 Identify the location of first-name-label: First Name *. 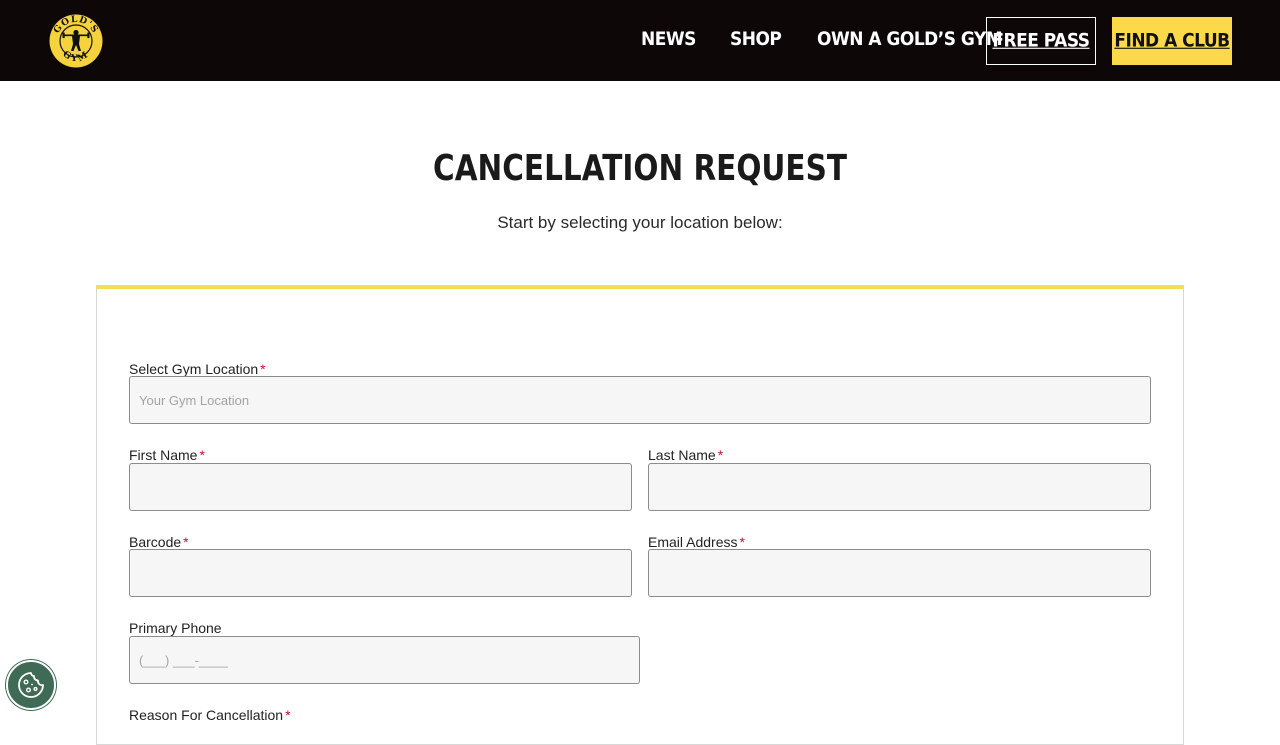
(167, 455).